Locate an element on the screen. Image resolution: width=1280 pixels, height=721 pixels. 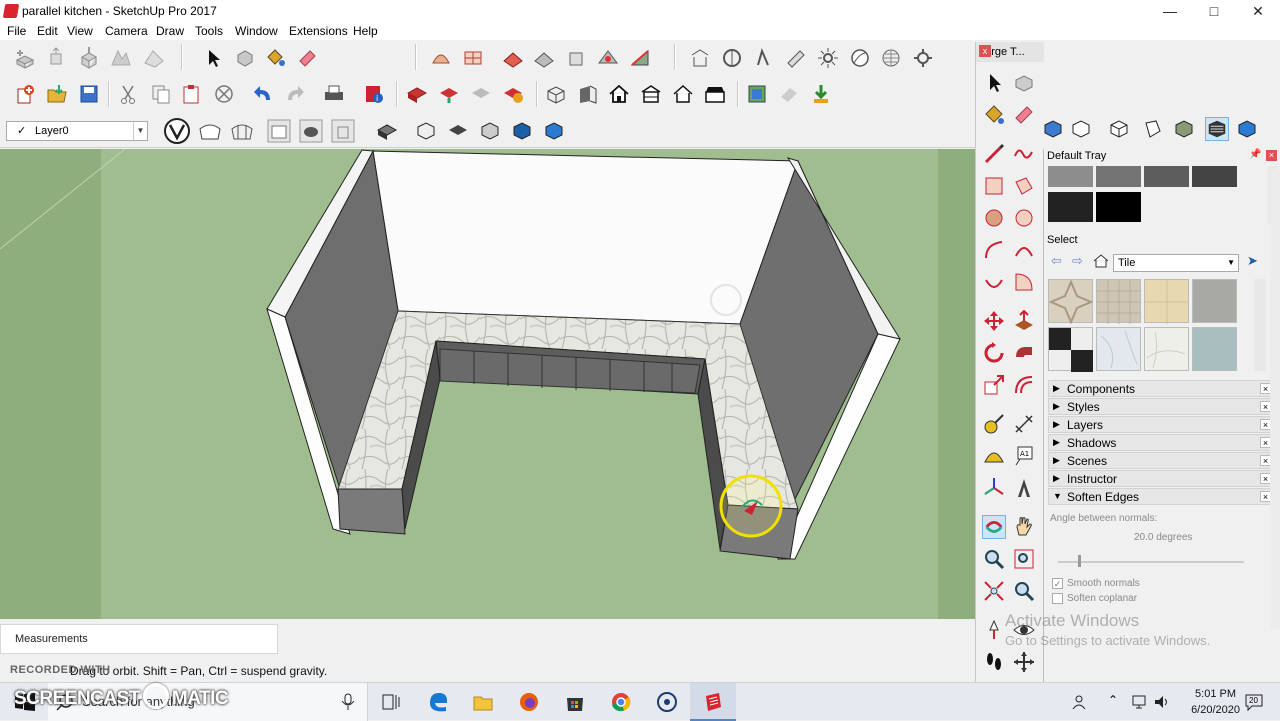
drape-icon is located at coordinates (576, 58).